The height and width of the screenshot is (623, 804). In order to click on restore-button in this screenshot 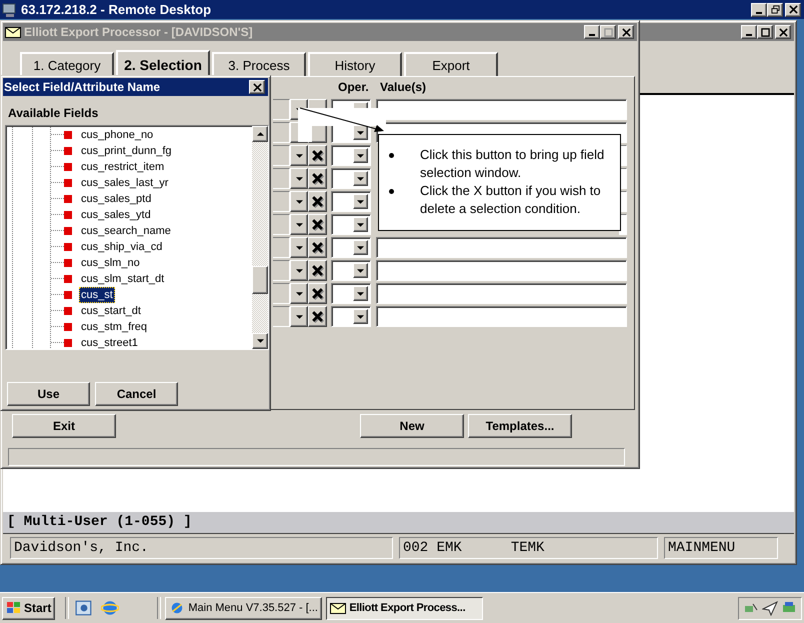, I will do `click(775, 9)`.